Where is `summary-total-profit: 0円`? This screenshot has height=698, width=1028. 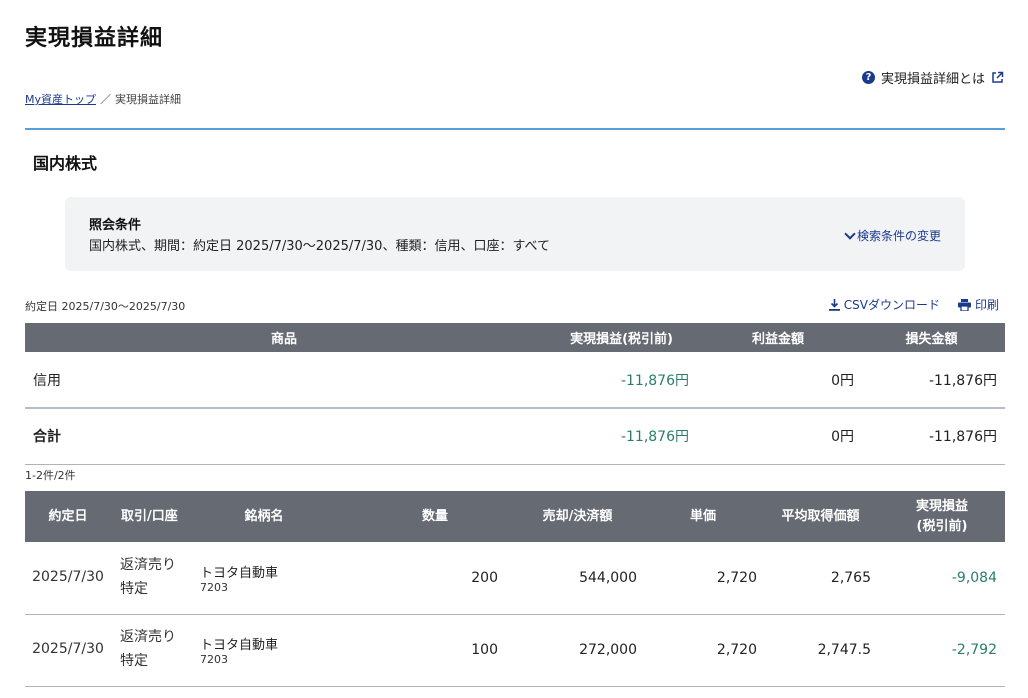 summary-total-profit: 0円 is located at coordinates (778, 436).